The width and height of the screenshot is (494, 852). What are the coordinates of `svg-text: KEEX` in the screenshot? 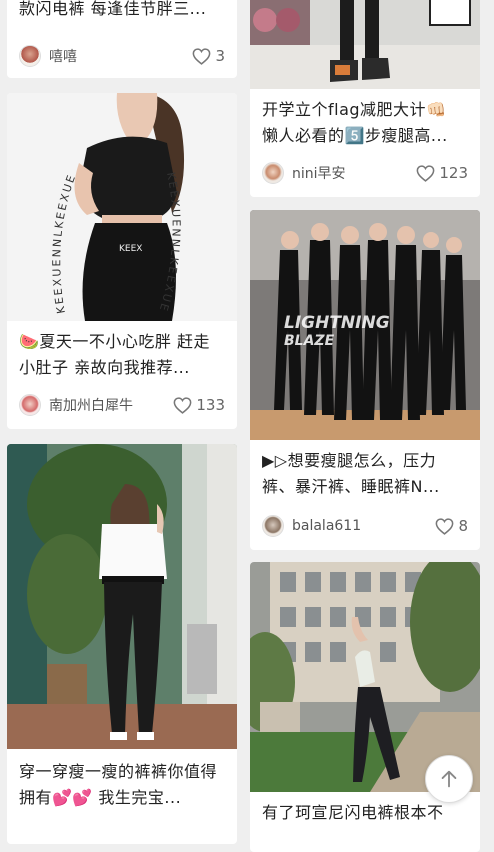 It's located at (130, 249).